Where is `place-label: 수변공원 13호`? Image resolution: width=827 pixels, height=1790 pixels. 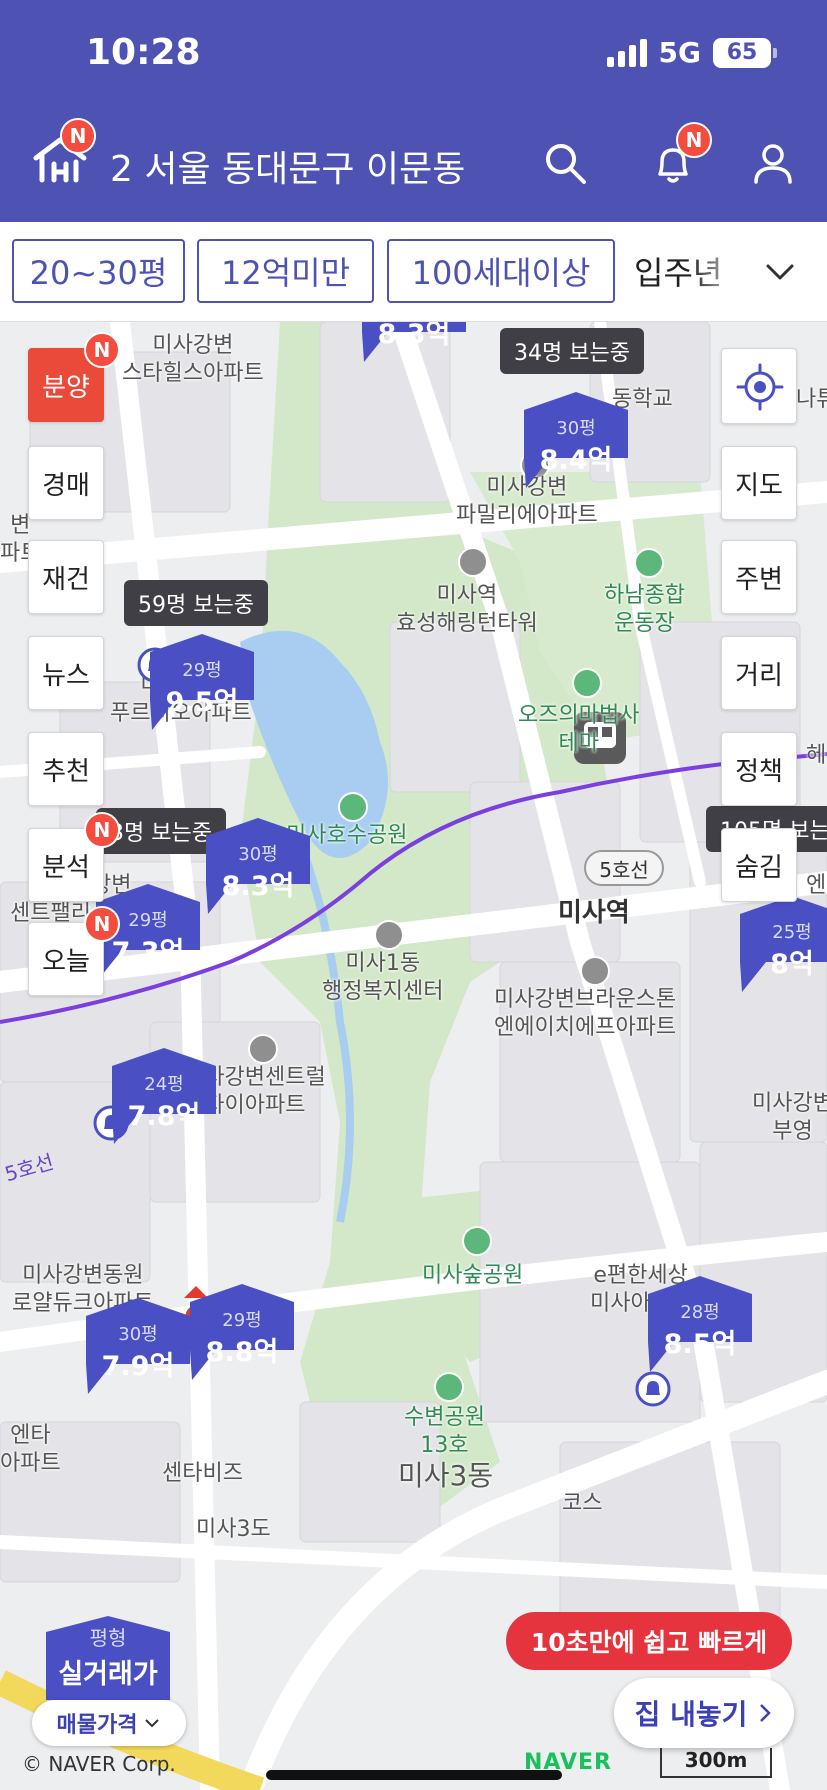 place-label: 수변공원 13호 is located at coordinates (444, 1431).